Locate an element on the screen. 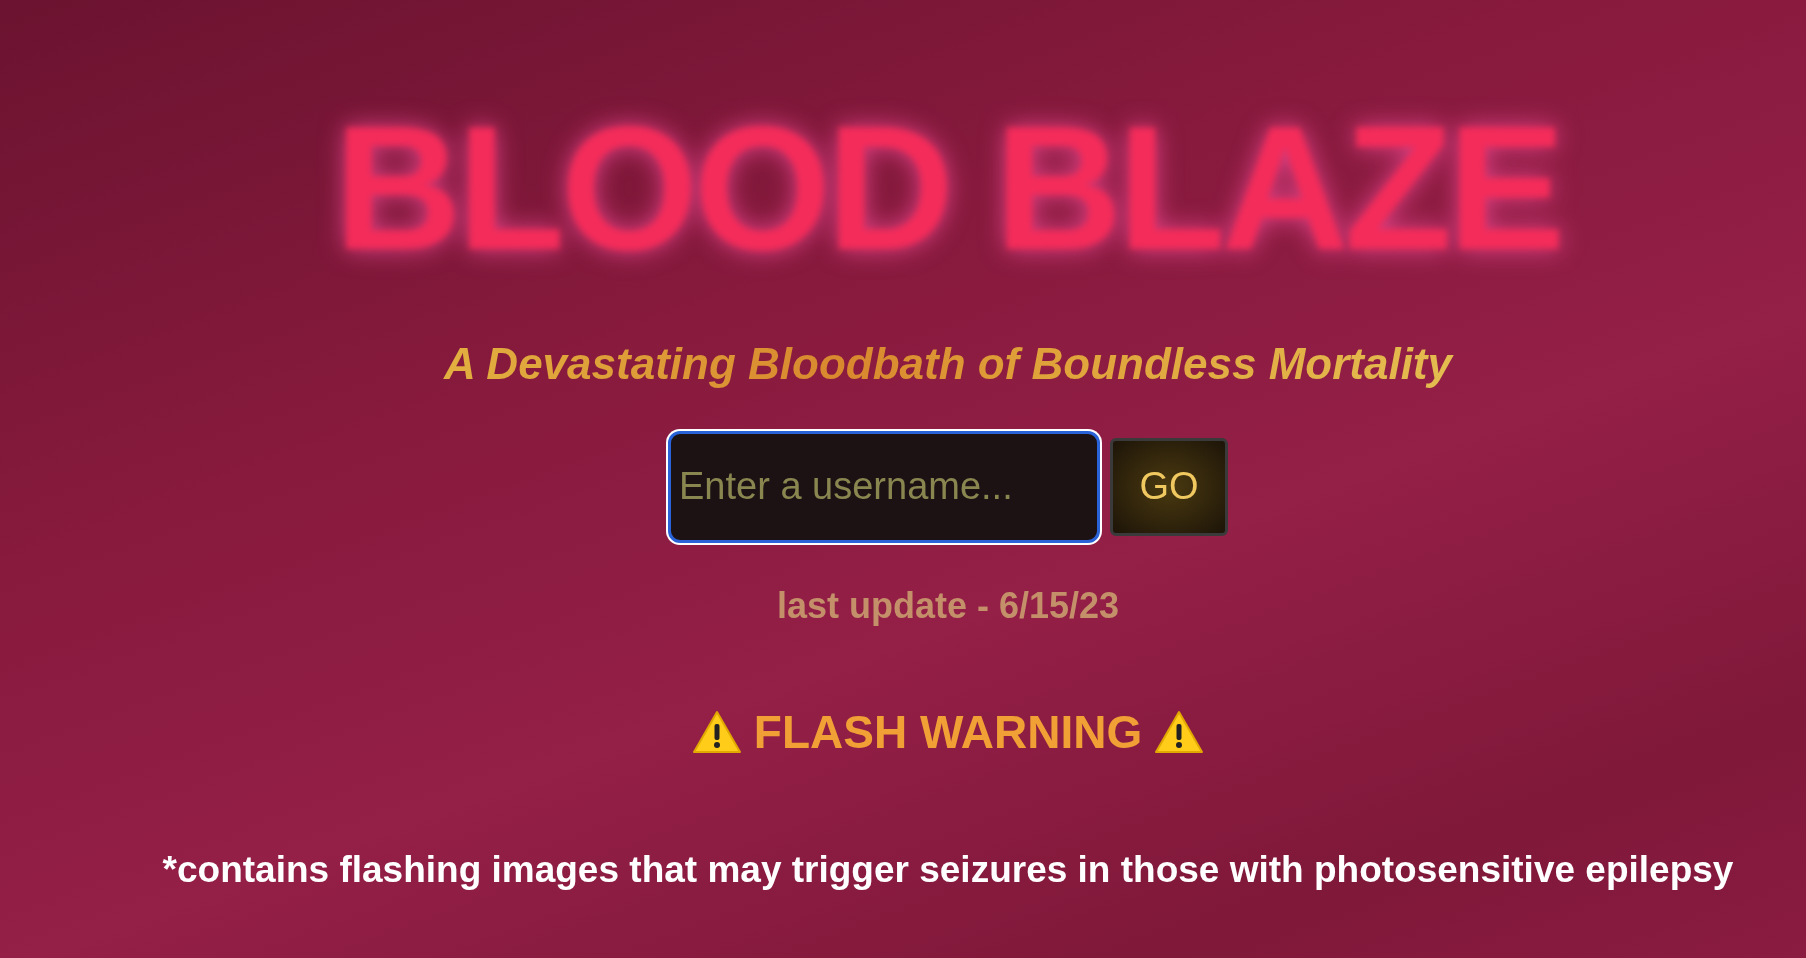 The height and width of the screenshot is (958, 1806). go-button: GO is located at coordinates (1169, 486).